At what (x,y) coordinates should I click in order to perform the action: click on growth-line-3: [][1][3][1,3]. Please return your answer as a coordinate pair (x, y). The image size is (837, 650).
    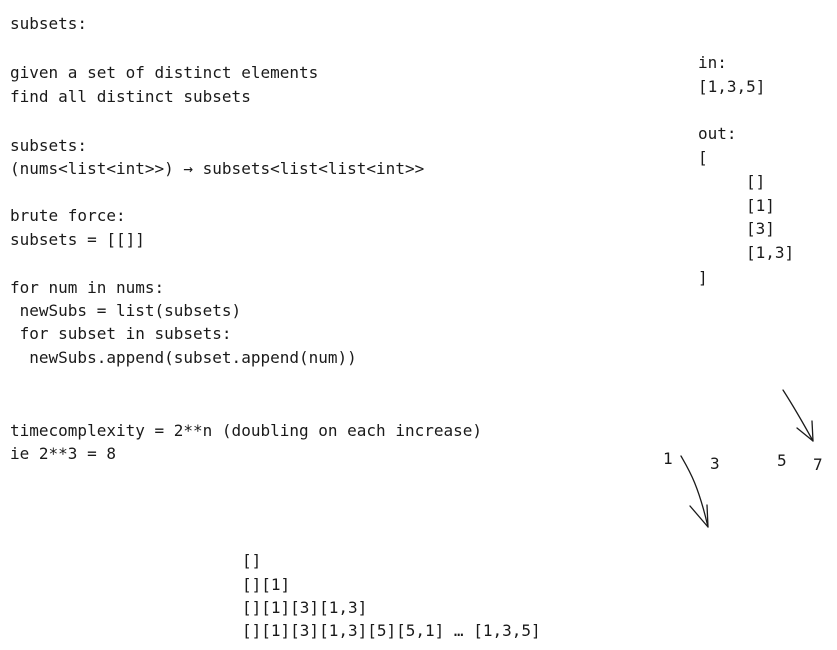
    Looking at the image, I should click on (305, 607).